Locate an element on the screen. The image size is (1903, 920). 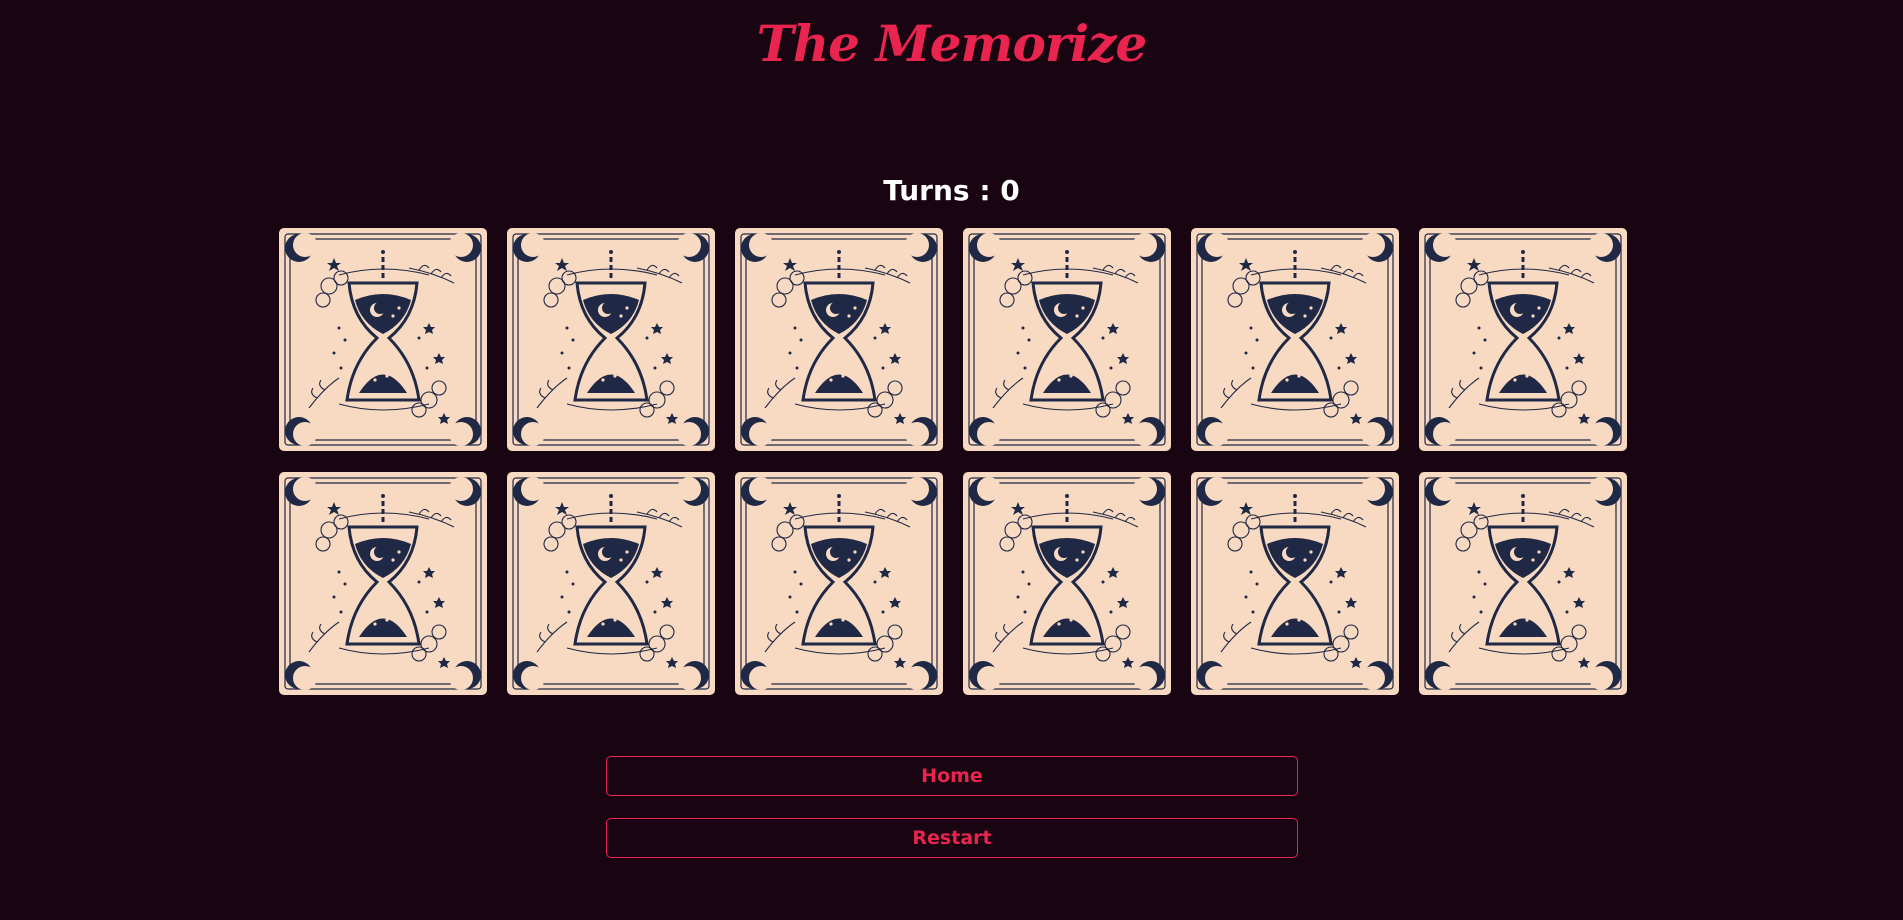
turns-counter: Turns : 0 is located at coordinates (951, 190).